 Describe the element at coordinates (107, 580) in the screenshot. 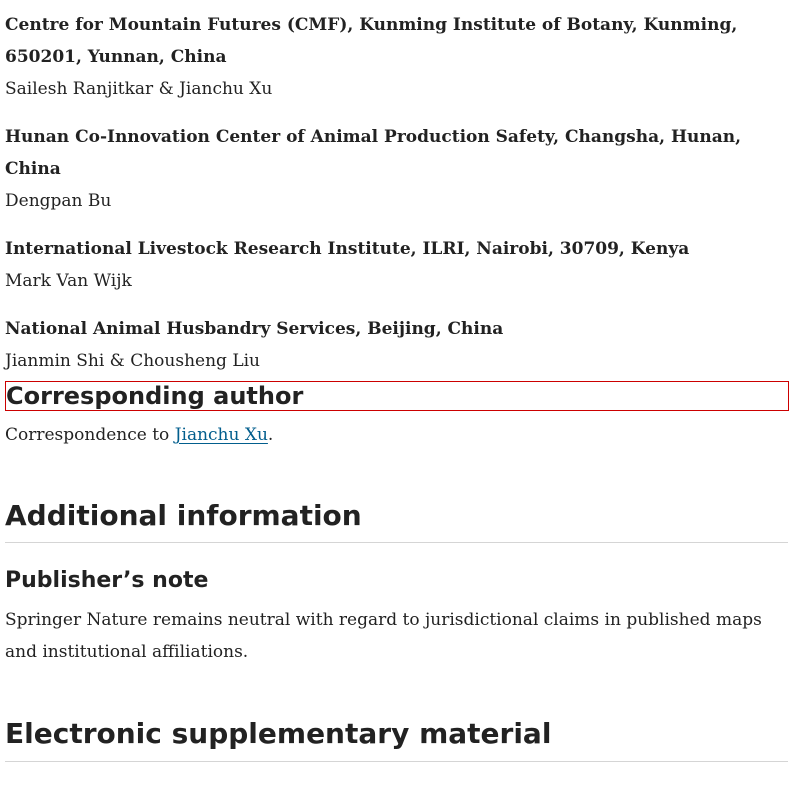

I see `publishers-note-heading: Publisher’s note` at that location.